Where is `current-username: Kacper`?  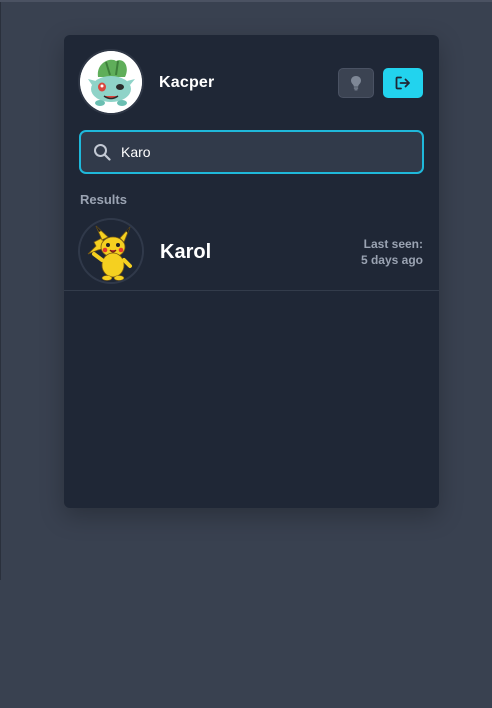 current-username: Kacper is located at coordinates (187, 82).